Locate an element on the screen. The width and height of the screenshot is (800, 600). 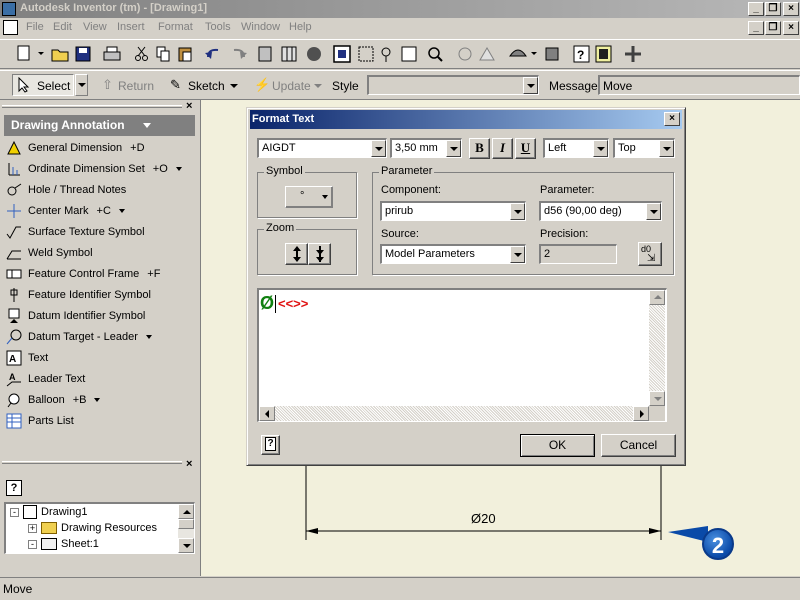
select-button: Select is located at coordinates (43, 85).